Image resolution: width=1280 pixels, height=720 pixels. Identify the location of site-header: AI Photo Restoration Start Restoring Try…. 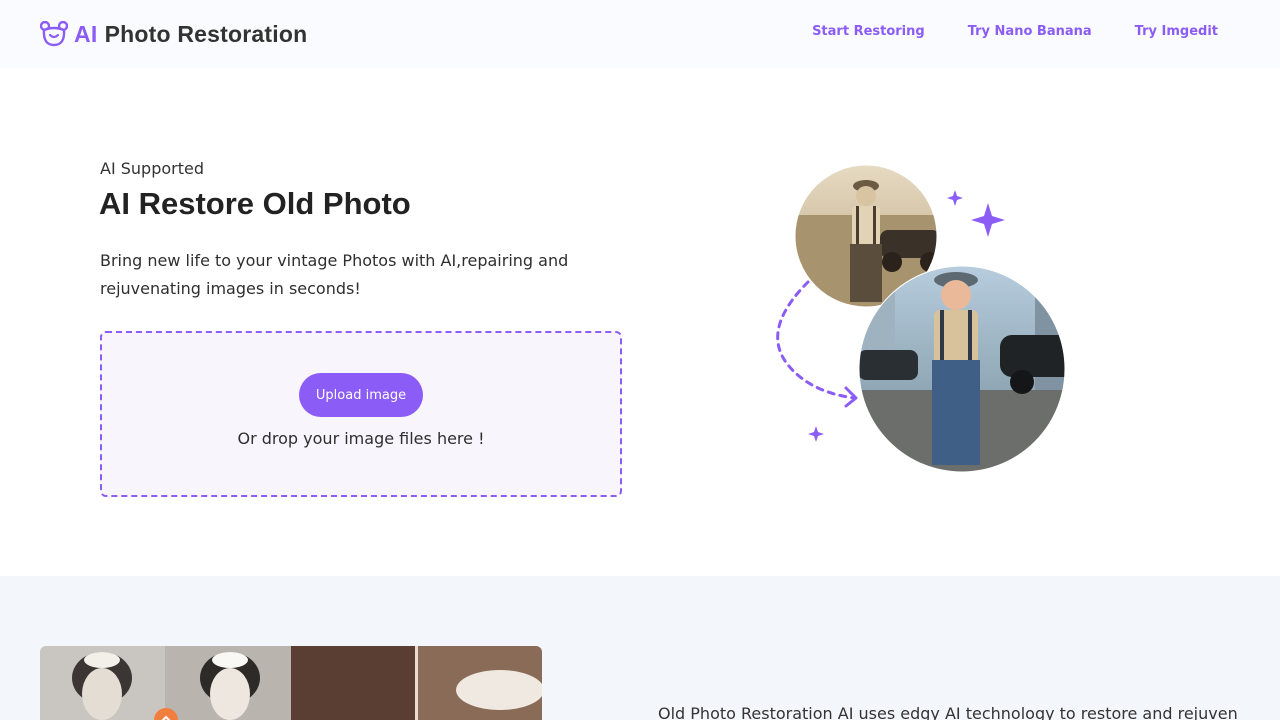
(640, 34).